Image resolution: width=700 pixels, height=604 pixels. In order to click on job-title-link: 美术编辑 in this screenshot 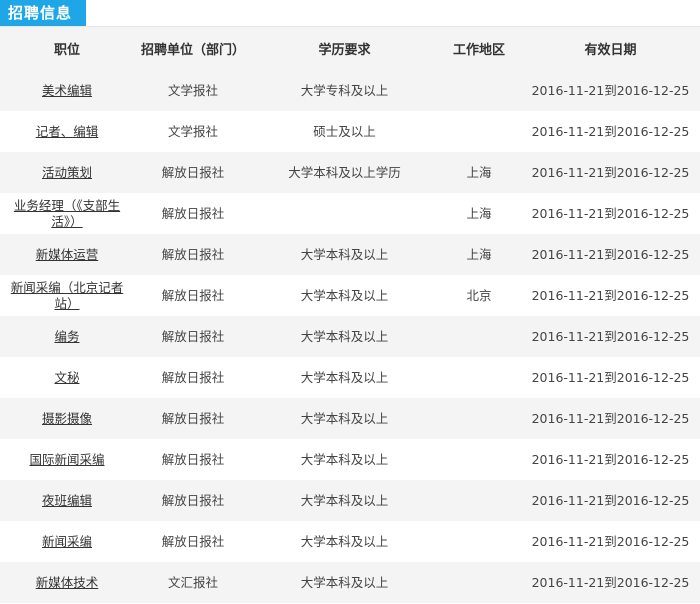, I will do `click(67, 90)`.